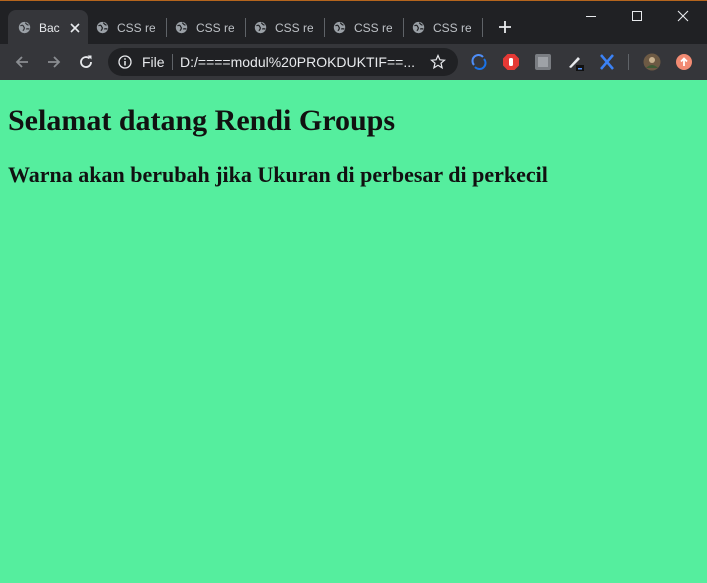 The image size is (707, 583). I want to click on extension-sync-icon, so click(479, 62).